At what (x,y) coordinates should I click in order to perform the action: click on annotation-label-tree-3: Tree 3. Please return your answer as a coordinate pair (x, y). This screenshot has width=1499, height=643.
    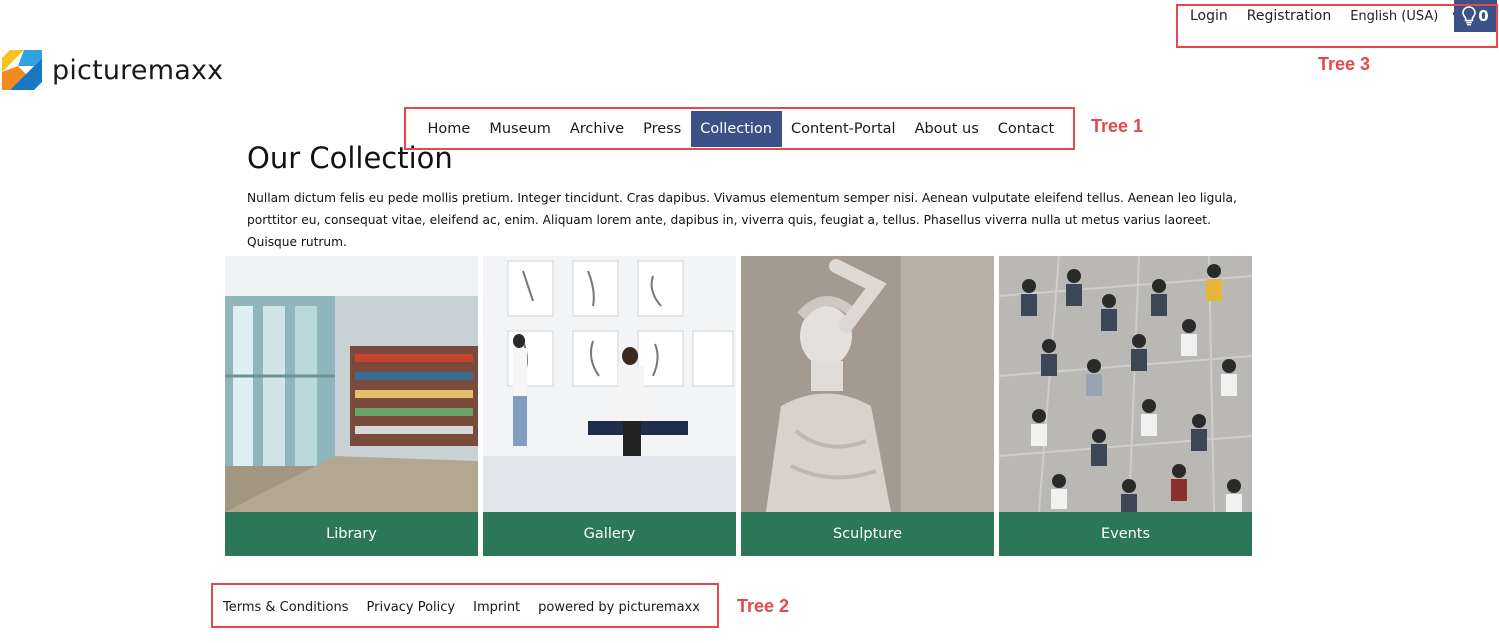
    Looking at the image, I should click on (1344, 64).